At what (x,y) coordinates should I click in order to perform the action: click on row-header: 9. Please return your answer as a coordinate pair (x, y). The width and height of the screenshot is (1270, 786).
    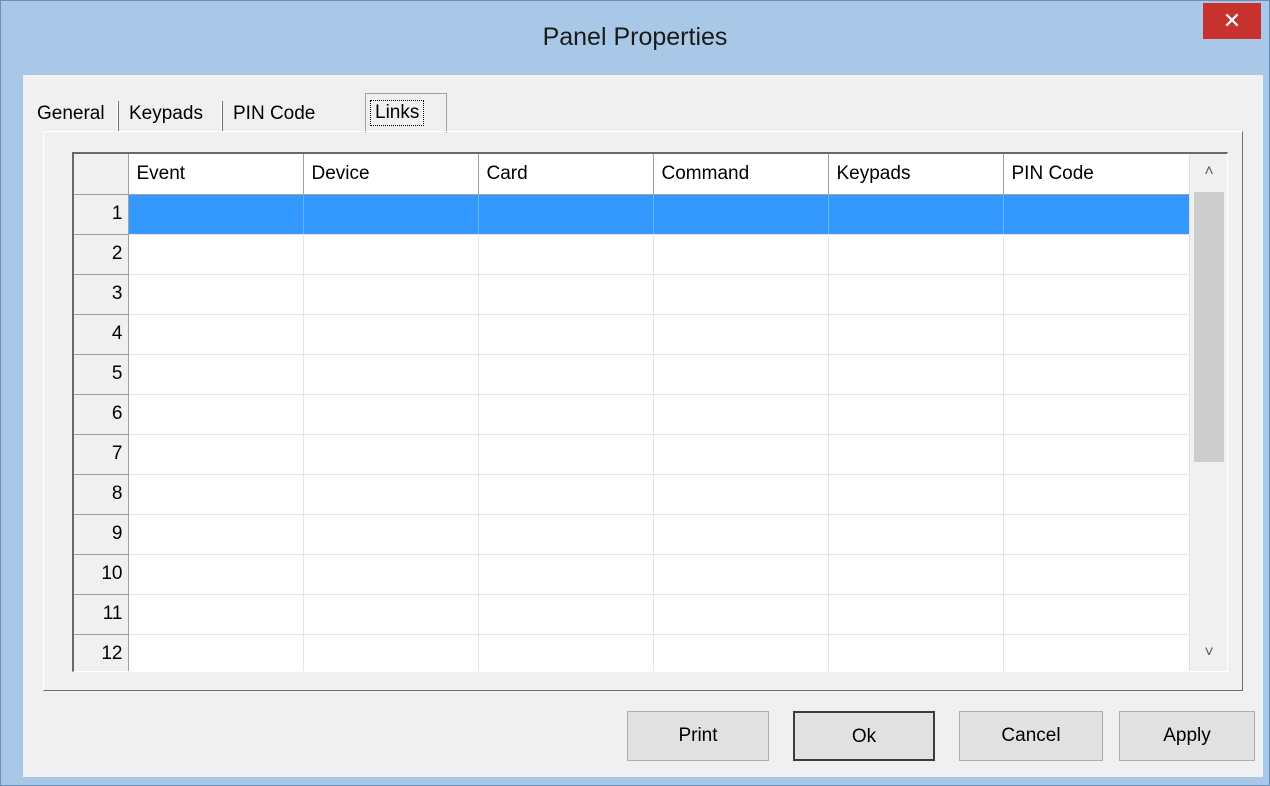
    Looking at the image, I should click on (101, 534).